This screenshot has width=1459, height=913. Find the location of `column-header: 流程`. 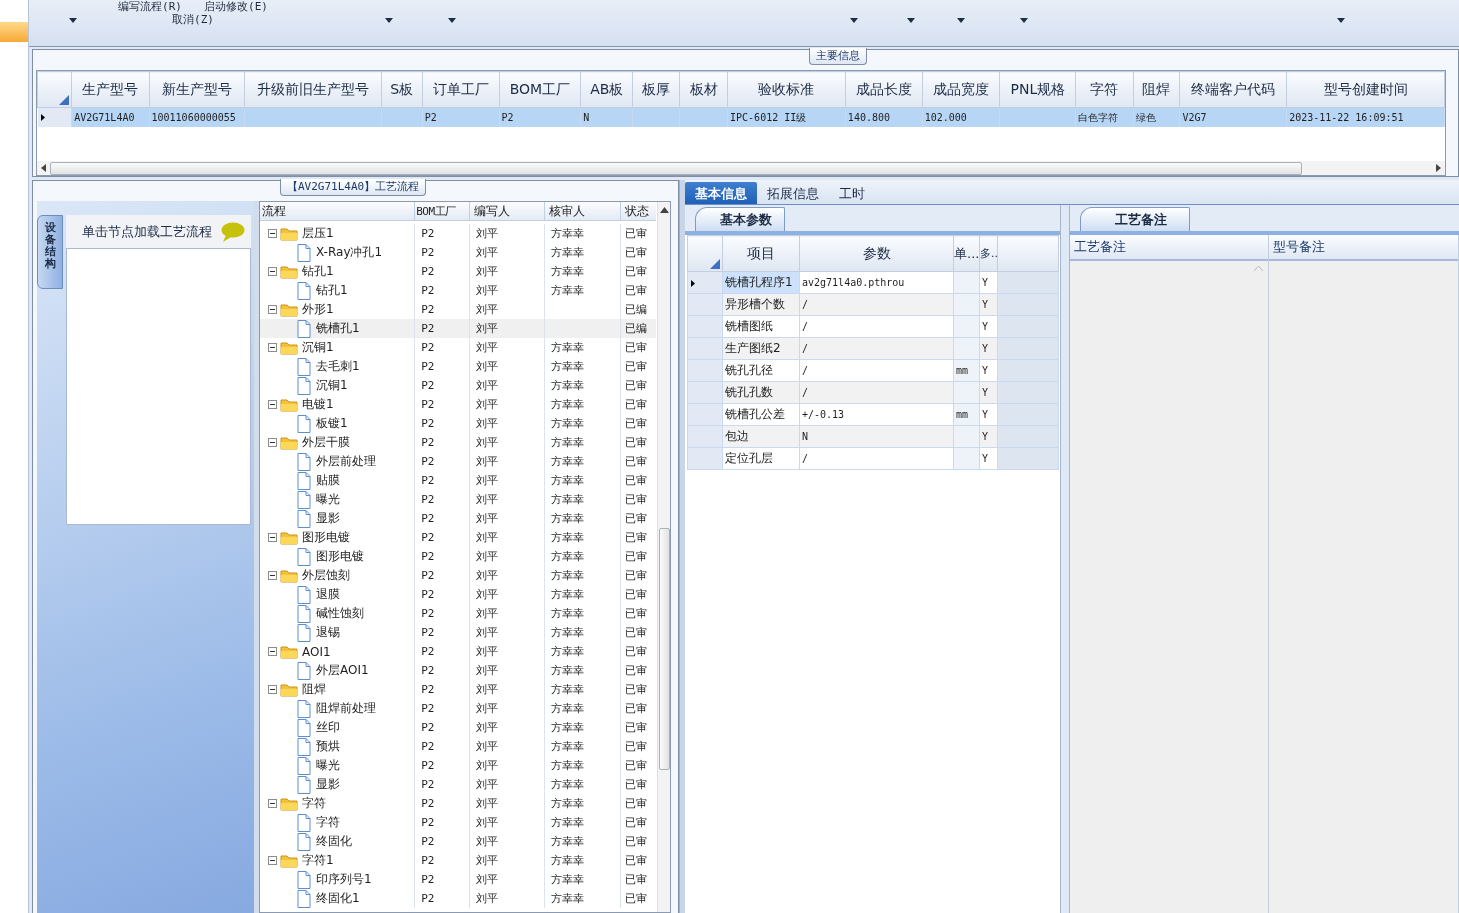

column-header: 流程 is located at coordinates (338, 211).